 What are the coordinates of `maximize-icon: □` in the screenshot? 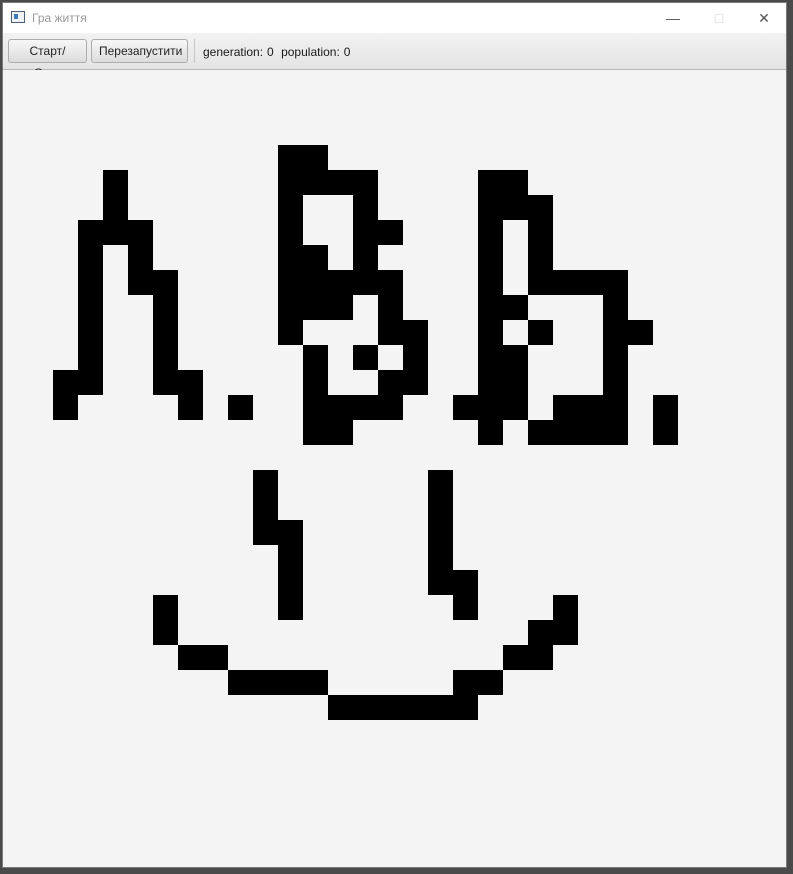 It's located at (719, 18).